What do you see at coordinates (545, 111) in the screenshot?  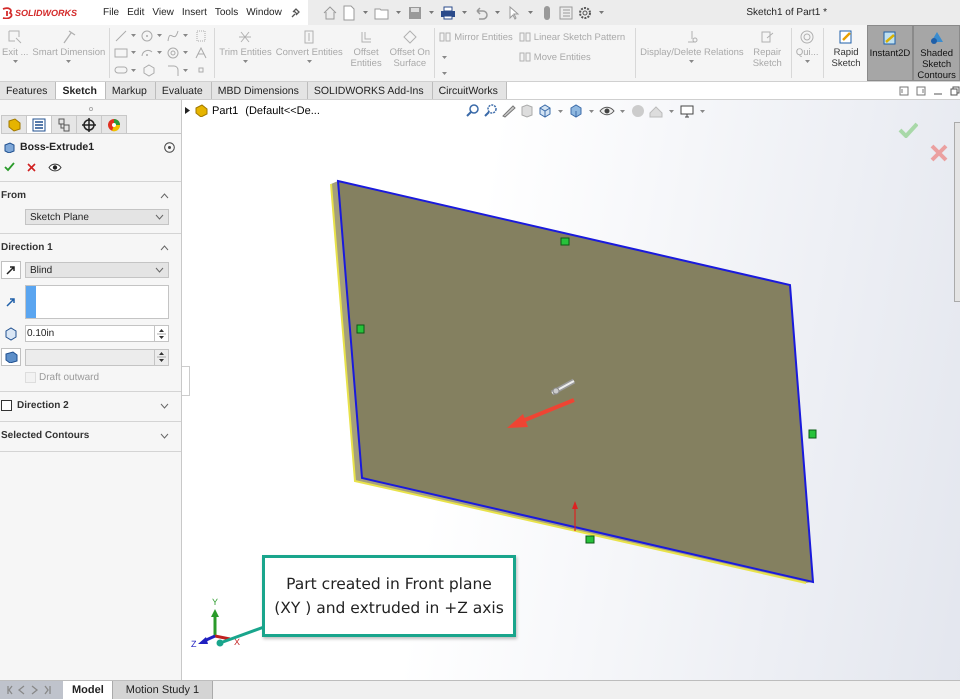 I see `cube-icon` at bounding box center [545, 111].